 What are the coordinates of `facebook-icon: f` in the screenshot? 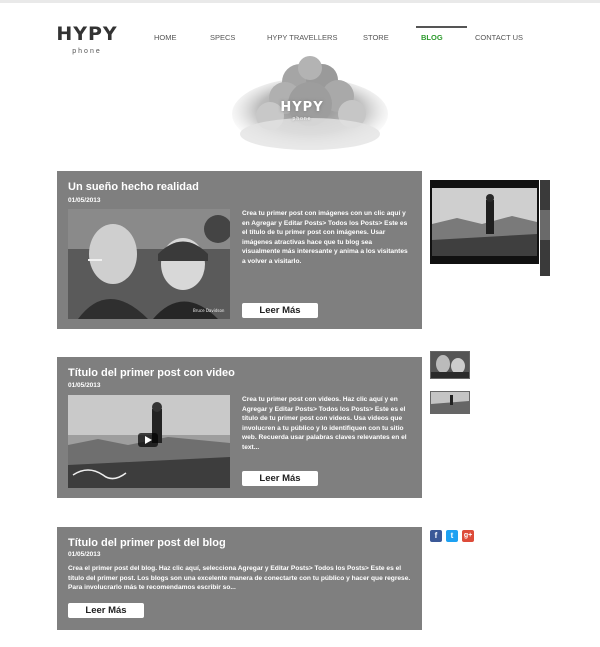 It's located at (436, 536).